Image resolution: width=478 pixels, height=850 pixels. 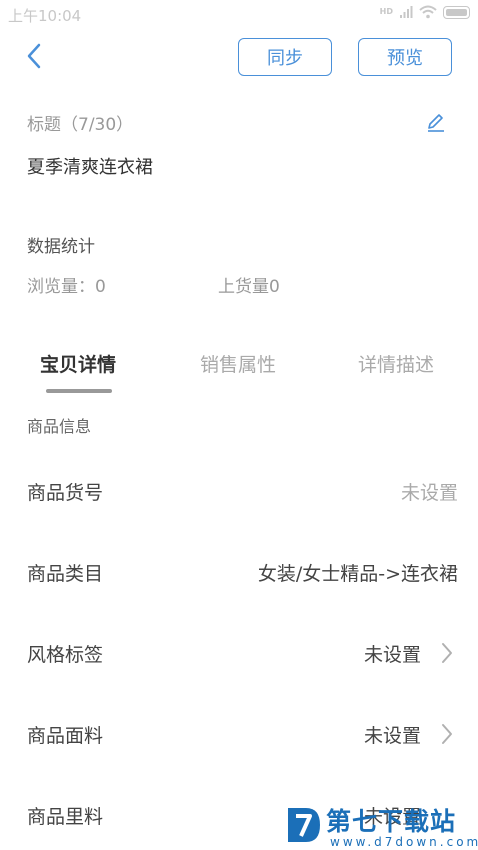 What do you see at coordinates (79, 391) in the screenshot?
I see `active-tab-indicator` at bounding box center [79, 391].